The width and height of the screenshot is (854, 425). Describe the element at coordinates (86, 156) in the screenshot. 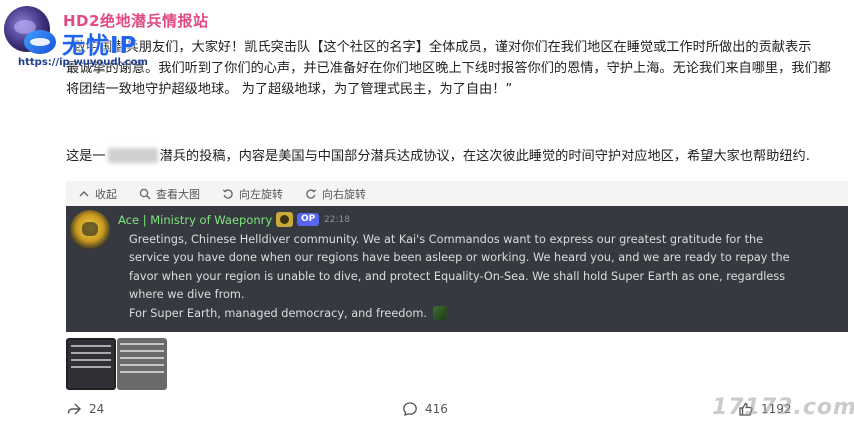

I see `post-text-pre: 这是一` at that location.